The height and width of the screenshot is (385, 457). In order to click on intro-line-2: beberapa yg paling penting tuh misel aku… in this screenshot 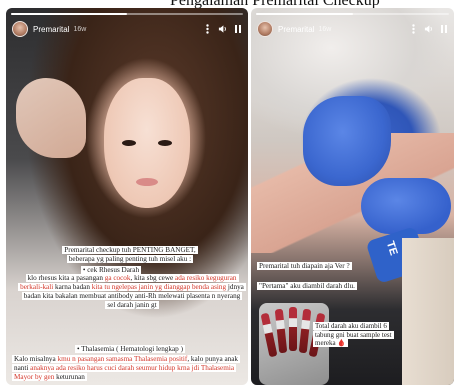, I will do `click(130, 259)`.